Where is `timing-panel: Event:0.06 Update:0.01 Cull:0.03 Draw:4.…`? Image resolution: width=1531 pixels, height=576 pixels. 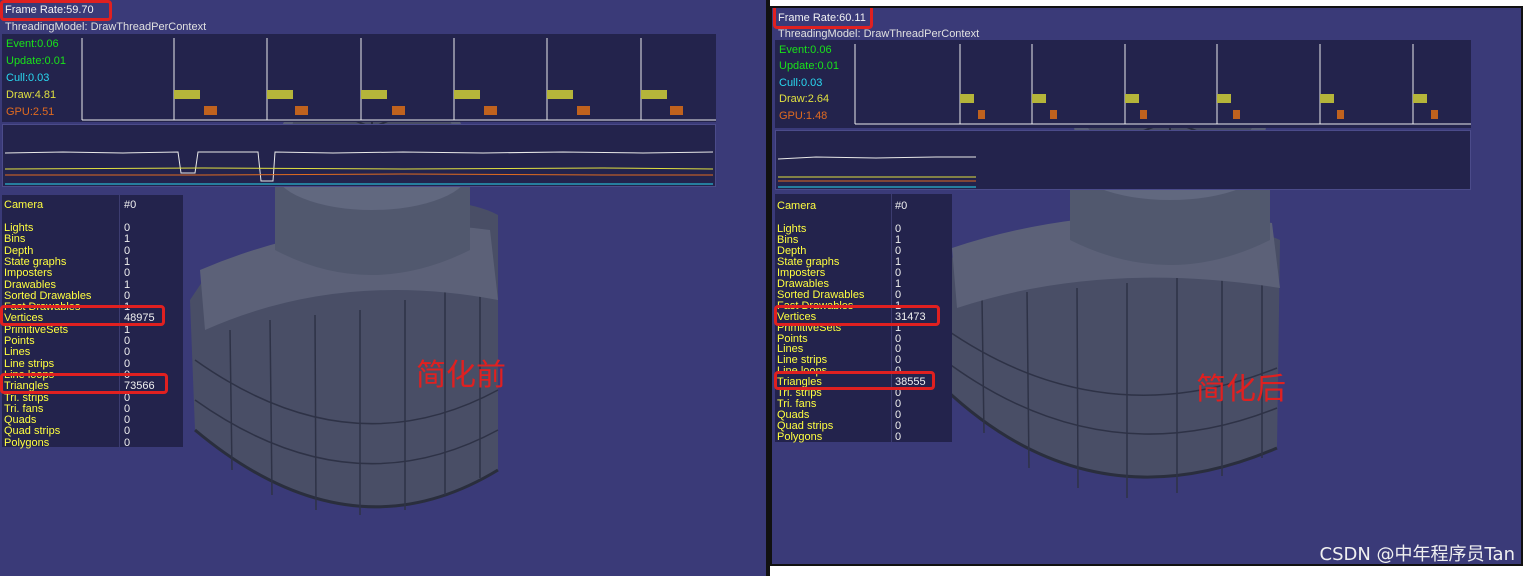
timing-panel: Event:0.06 Update:0.01 Cull:0.03 Draw:4.… is located at coordinates (359, 78).